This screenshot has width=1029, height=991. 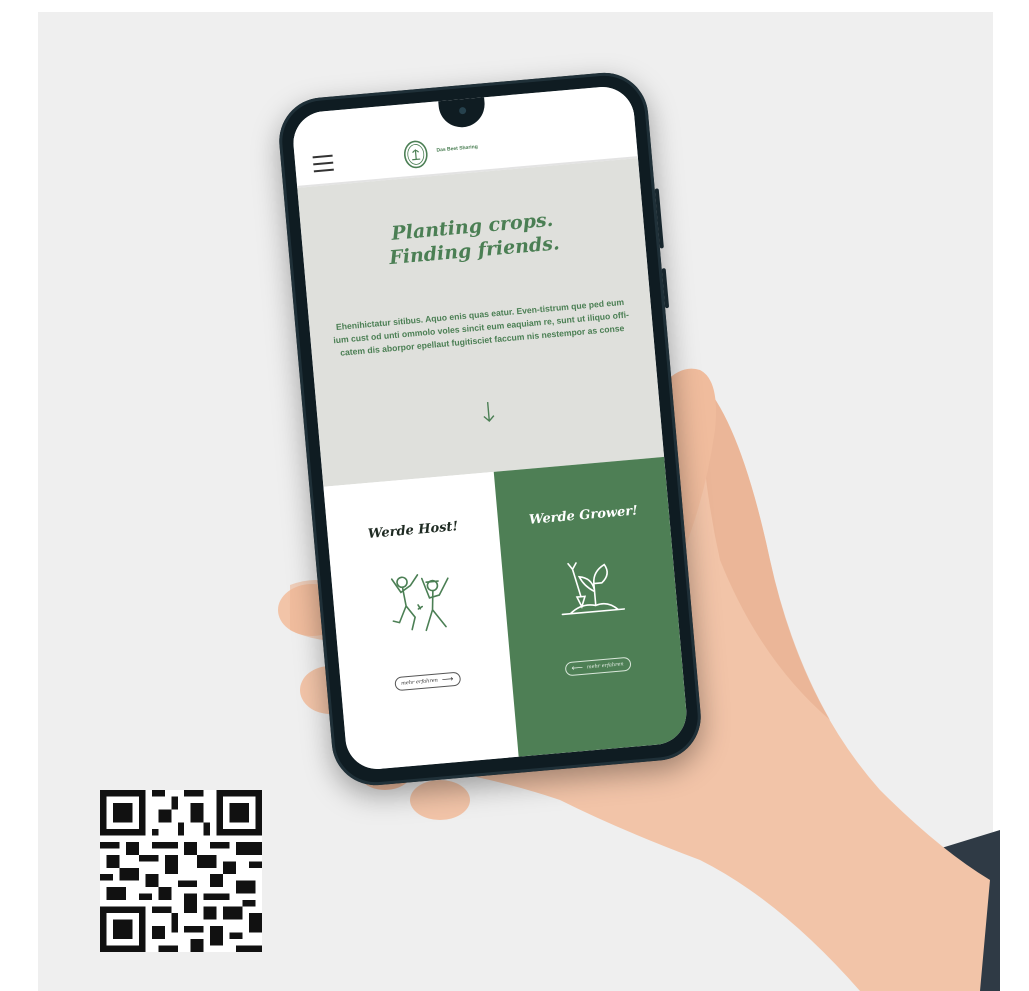 What do you see at coordinates (473, 239) in the screenshot?
I see `hero-title: Planting crops. Finding friends.` at bounding box center [473, 239].